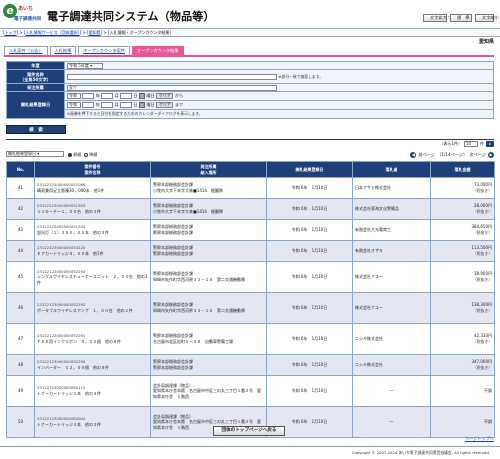 This screenshot has width=500, height=459. I want to click on breadcrumb-pref-link: 愛知県, so click(95, 32).